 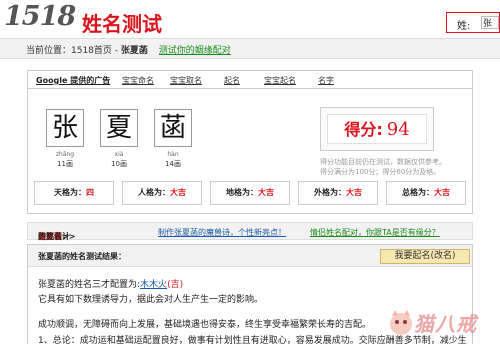 I want to click on score-label: 得分:, so click(x=363, y=129).